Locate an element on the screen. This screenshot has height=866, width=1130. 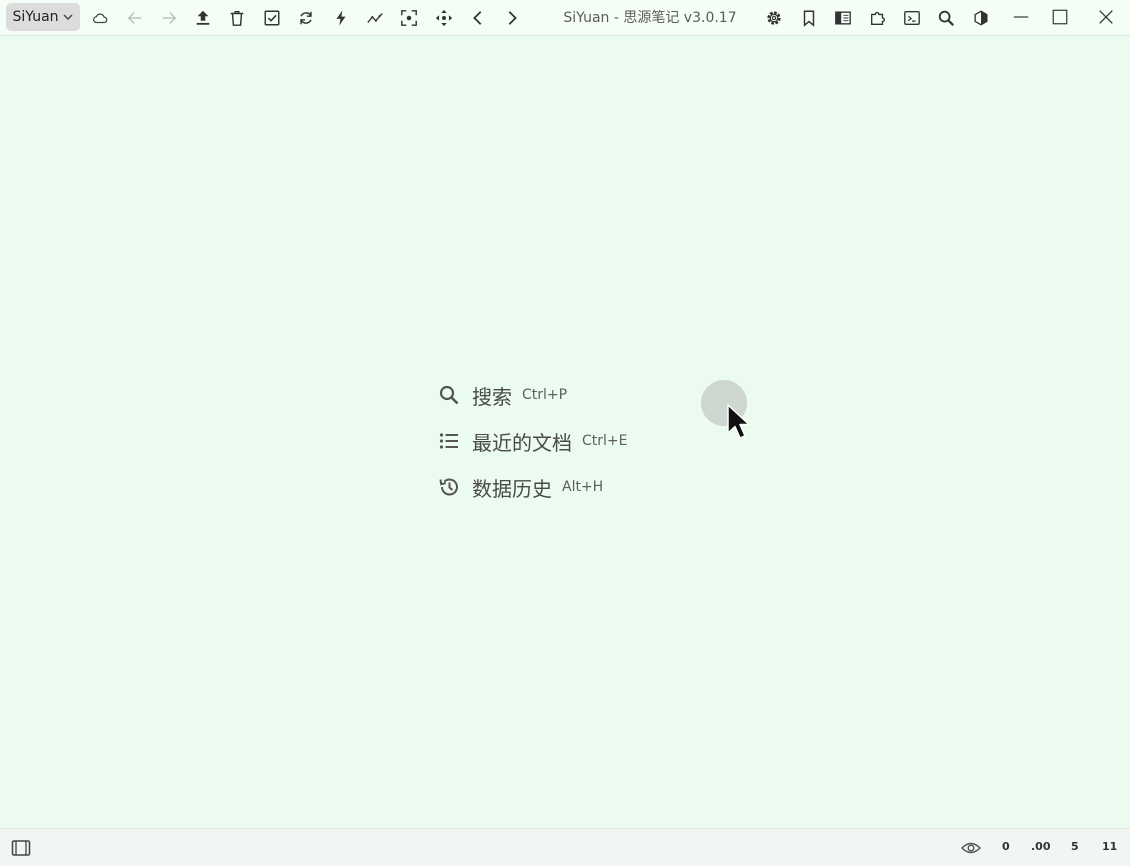
refresh-icon is located at coordinates (306, 18).